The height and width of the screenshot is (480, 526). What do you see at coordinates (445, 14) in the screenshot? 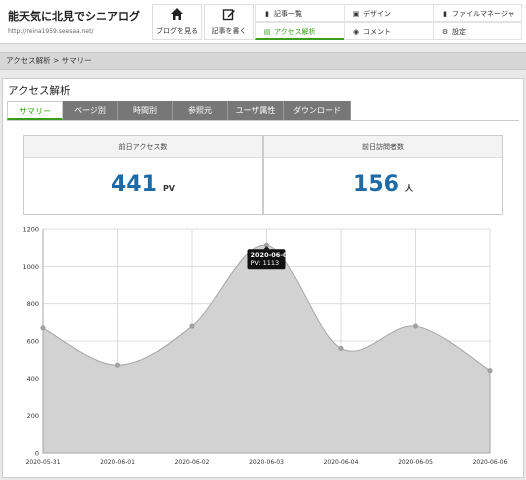
I see `document-icon: ▮` at bounding box center [445, 14].